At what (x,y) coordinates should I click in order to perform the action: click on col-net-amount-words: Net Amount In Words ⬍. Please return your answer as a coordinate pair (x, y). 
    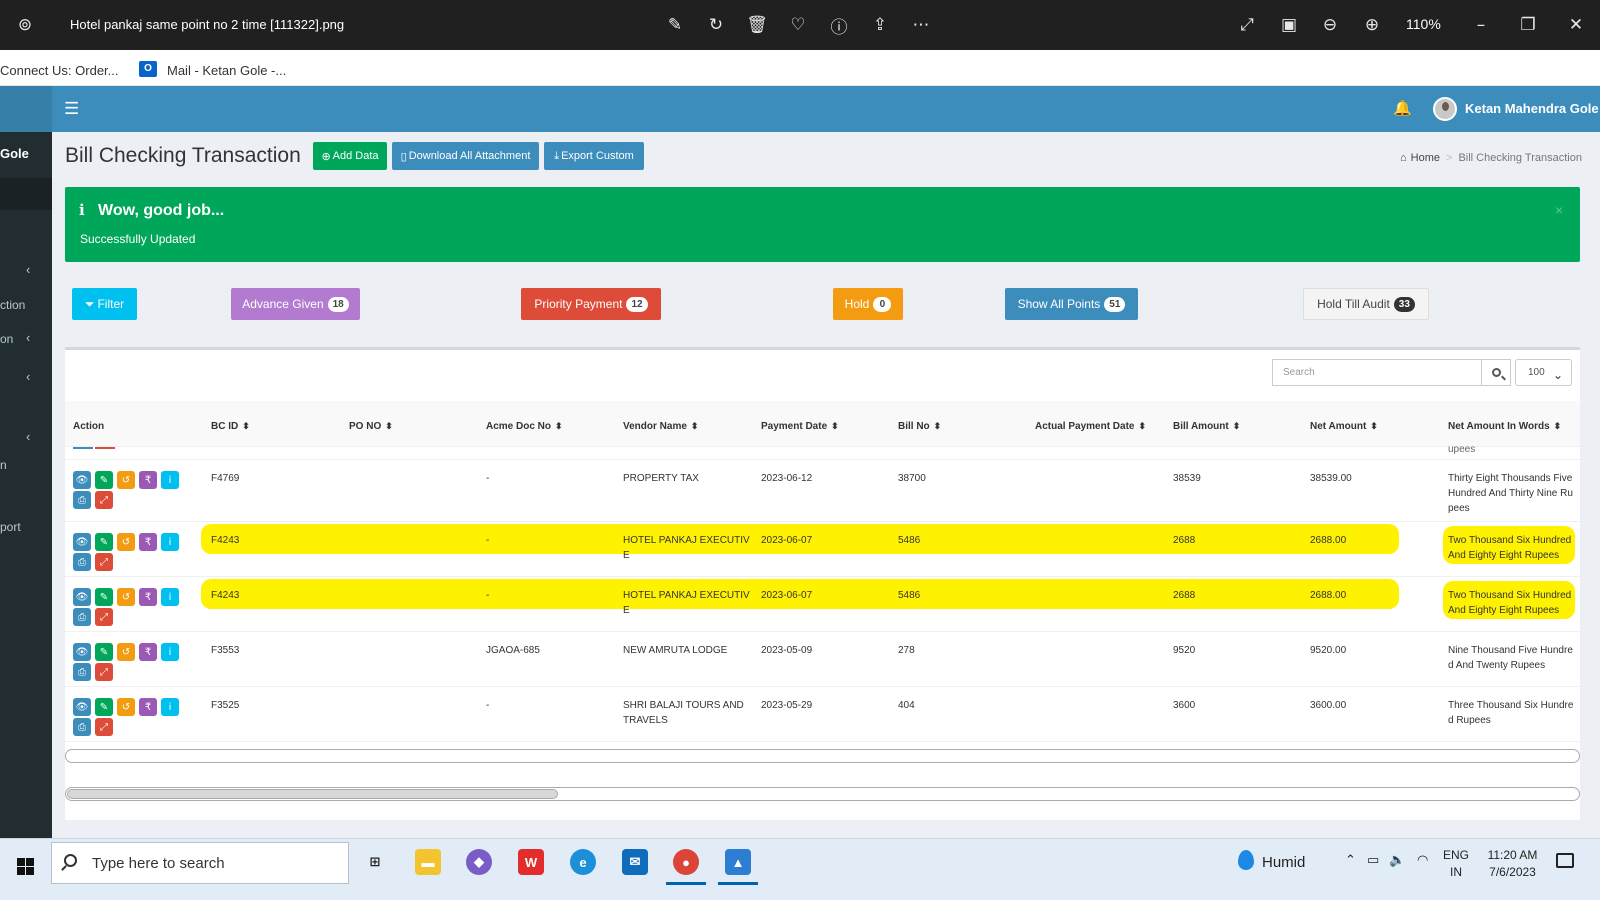
    Looking at the image, I should click on (1504, 426).